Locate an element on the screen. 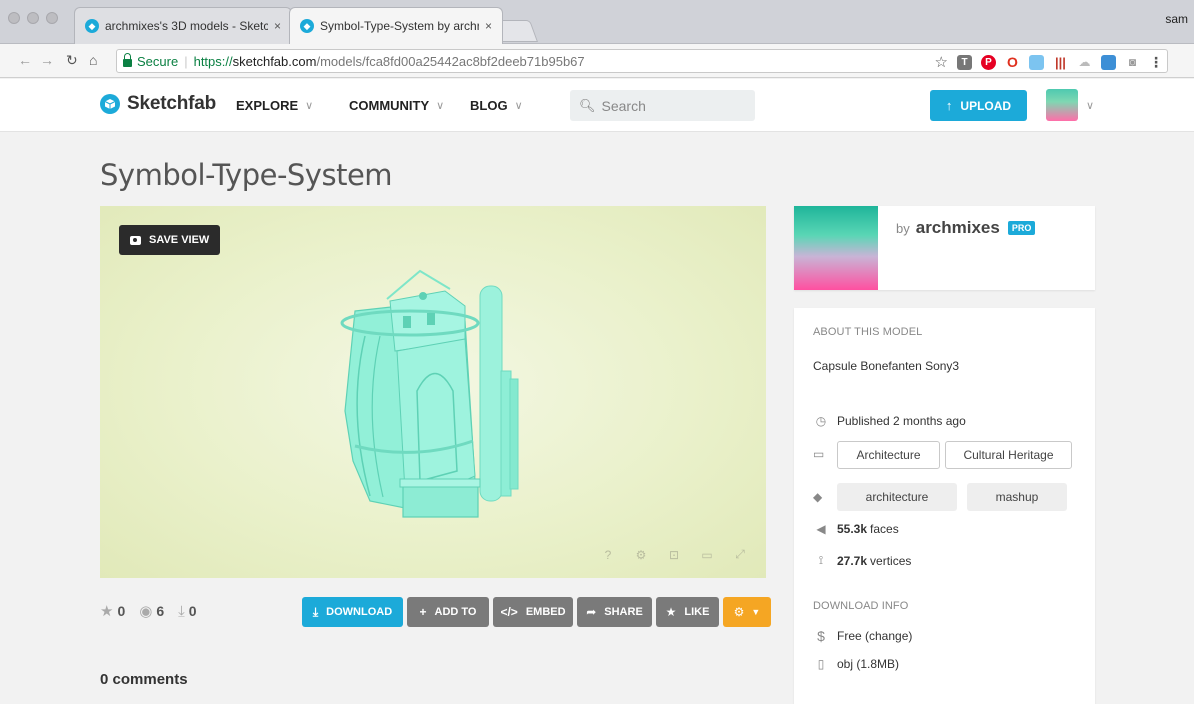 Image resolution: width=1194 pixels, height=704 pixels. upload-button: ↑ UPLOAD is located at coordinates (978, 105).